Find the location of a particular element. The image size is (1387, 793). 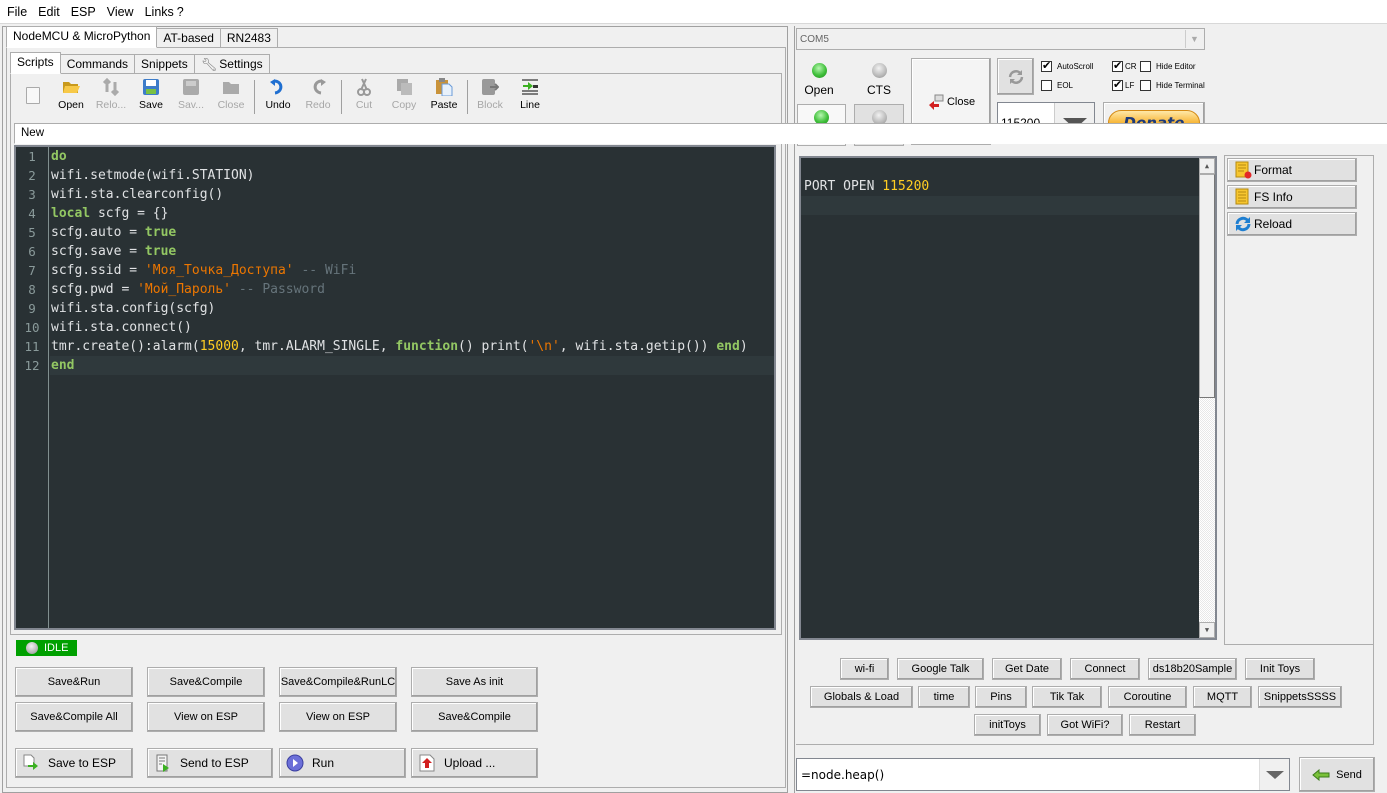

eol-checkbox: EOL is located at coordinates (1057, 85).